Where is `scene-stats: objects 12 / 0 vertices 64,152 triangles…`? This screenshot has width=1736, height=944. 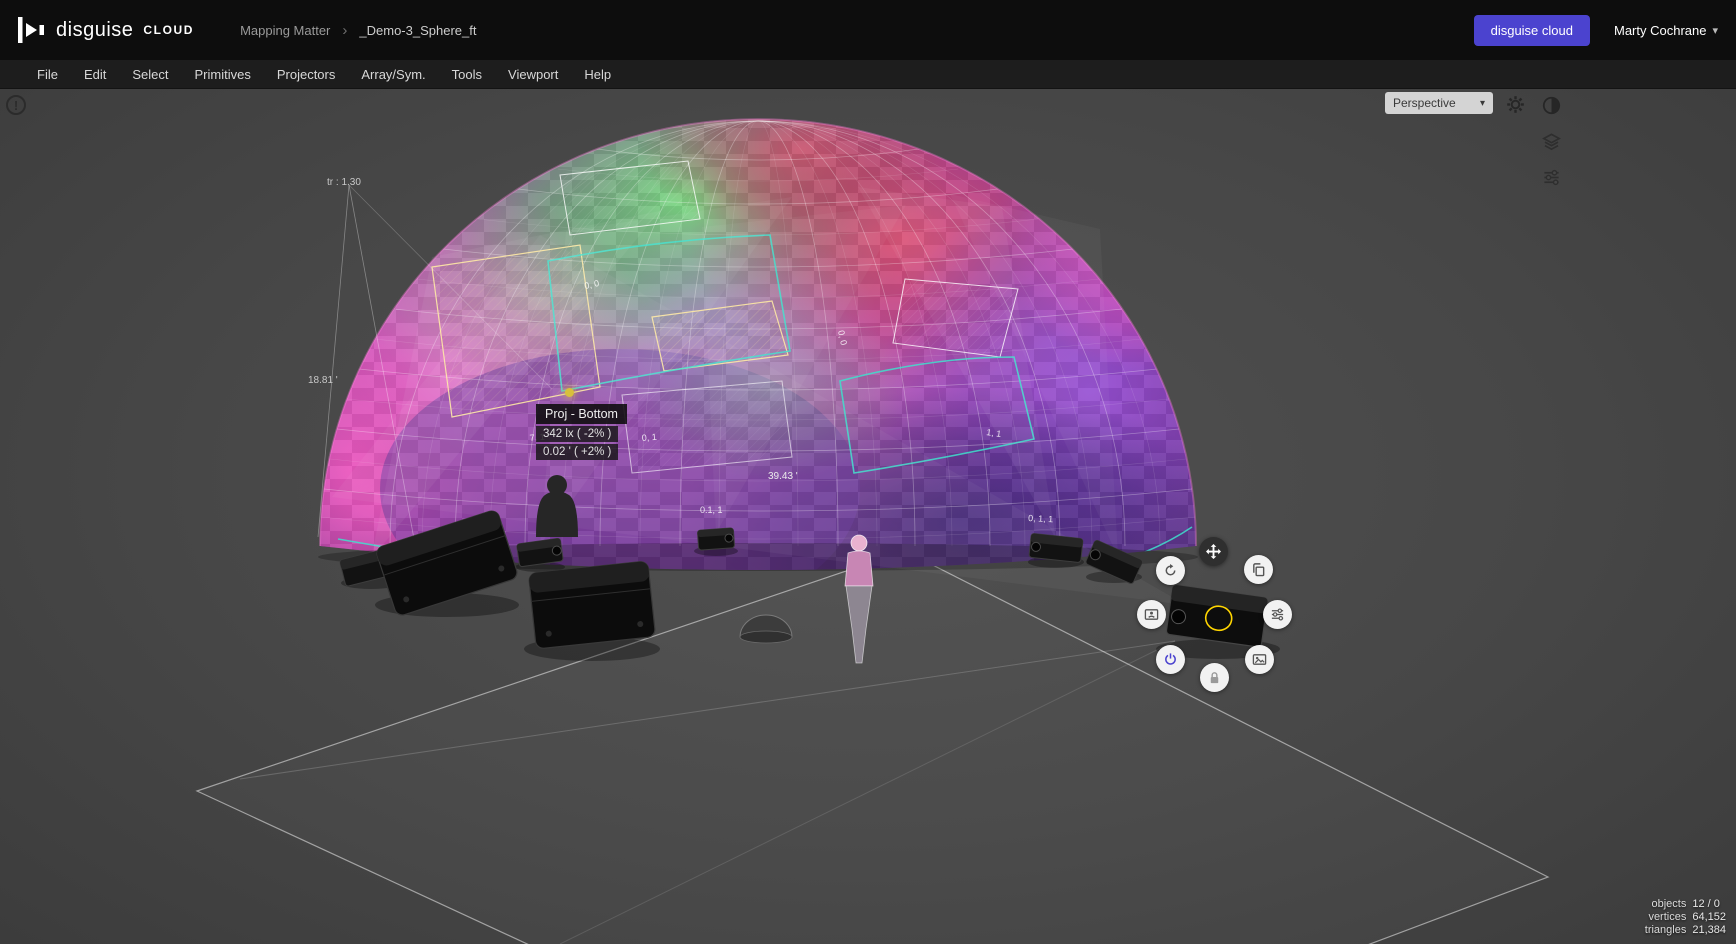
scene-stats: objects 12 / 0 vertices 64,152 triangles… is located at coordinates (1685, 917).